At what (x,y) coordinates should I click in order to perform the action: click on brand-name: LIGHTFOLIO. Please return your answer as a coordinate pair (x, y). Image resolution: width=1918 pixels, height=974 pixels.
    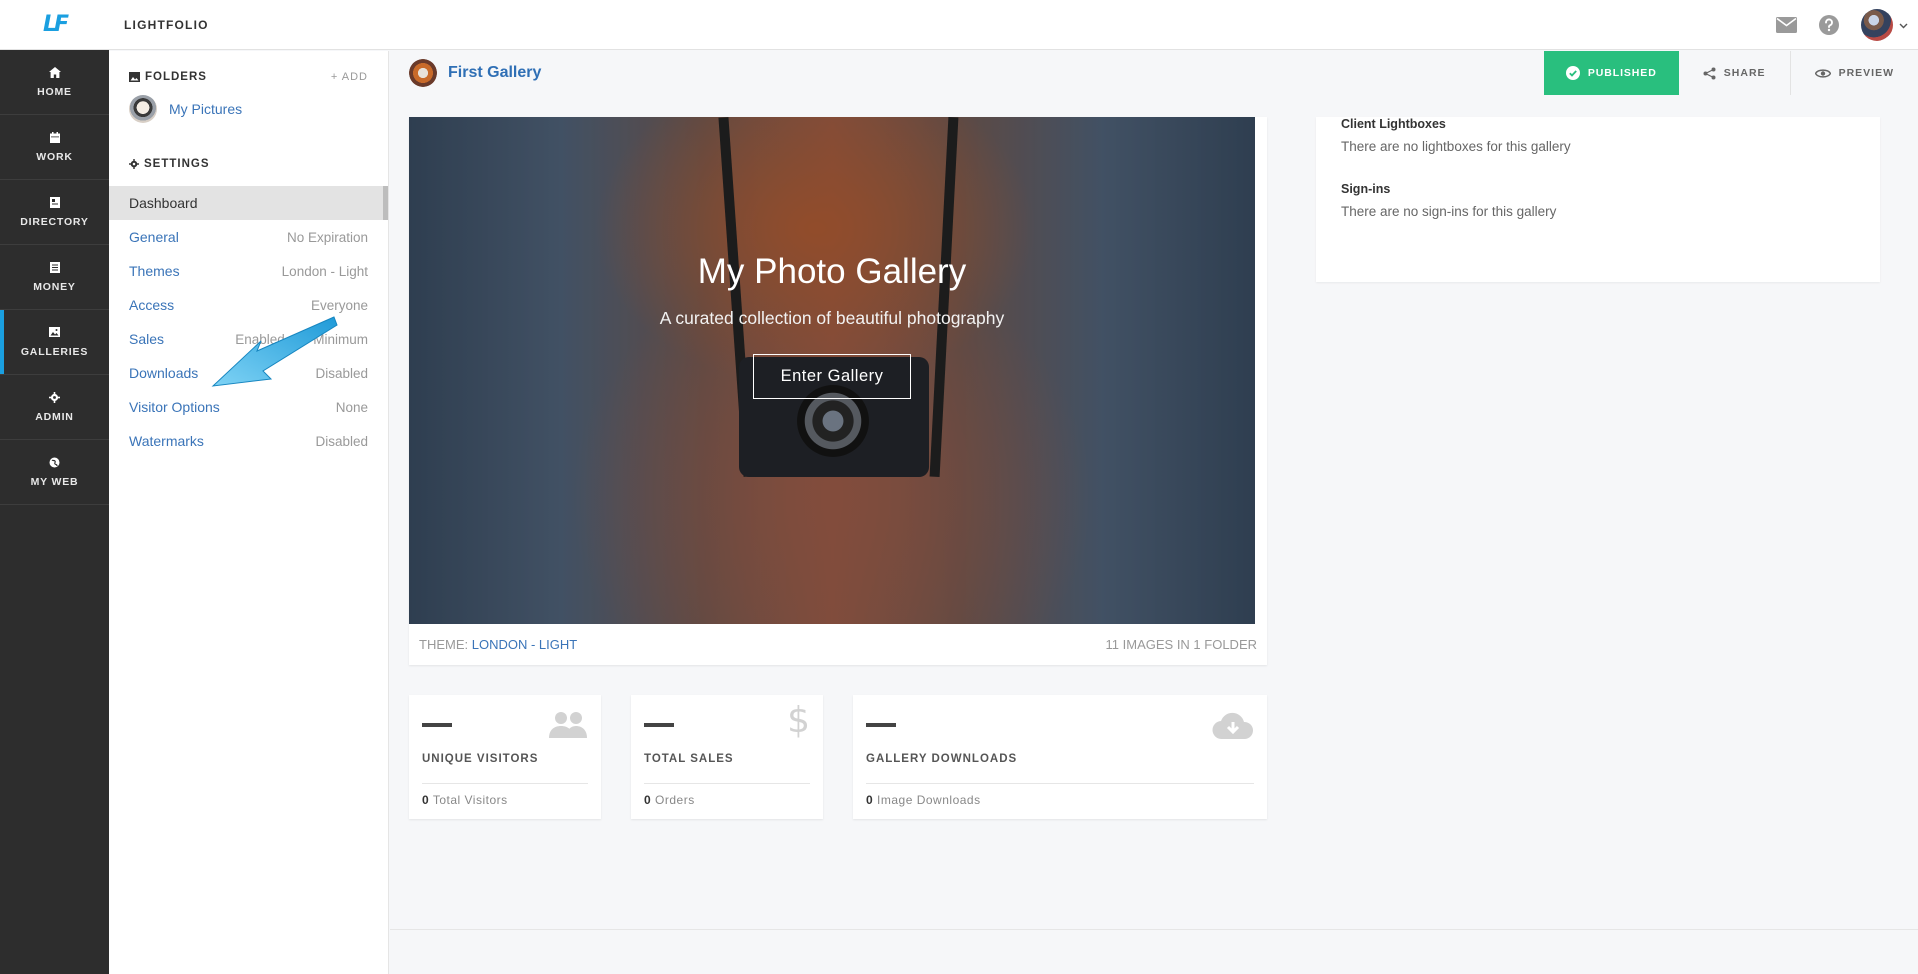
    Looking at the image, I should click on (166, 24).